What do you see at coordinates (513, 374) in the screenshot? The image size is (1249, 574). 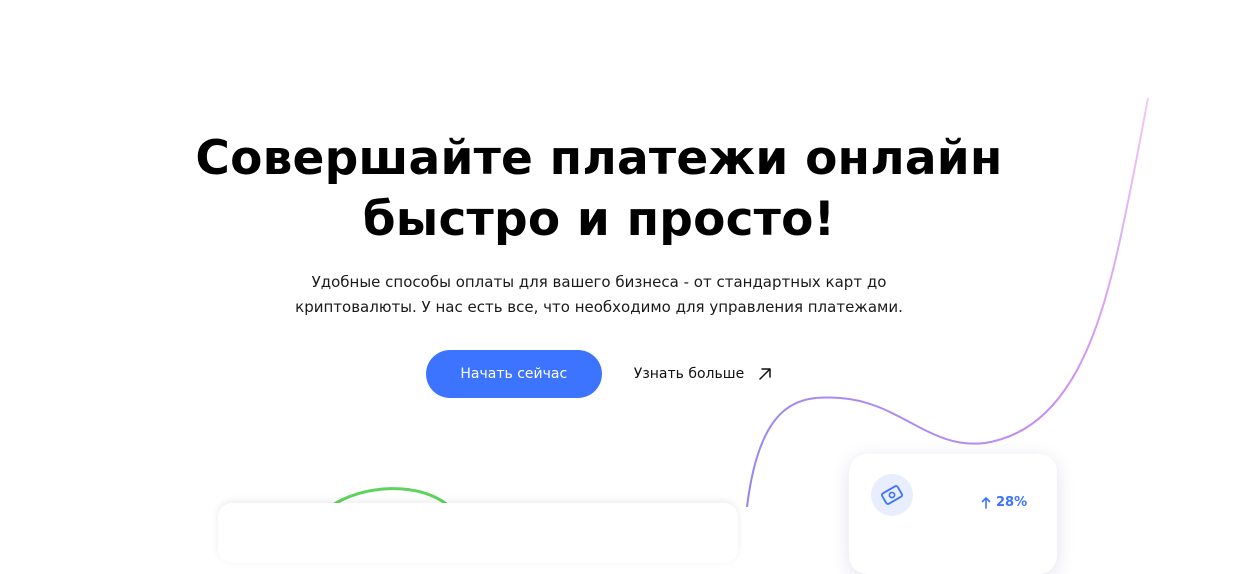 I see `start-now-button: Начать сейчас` at bounding box center [513, 374].